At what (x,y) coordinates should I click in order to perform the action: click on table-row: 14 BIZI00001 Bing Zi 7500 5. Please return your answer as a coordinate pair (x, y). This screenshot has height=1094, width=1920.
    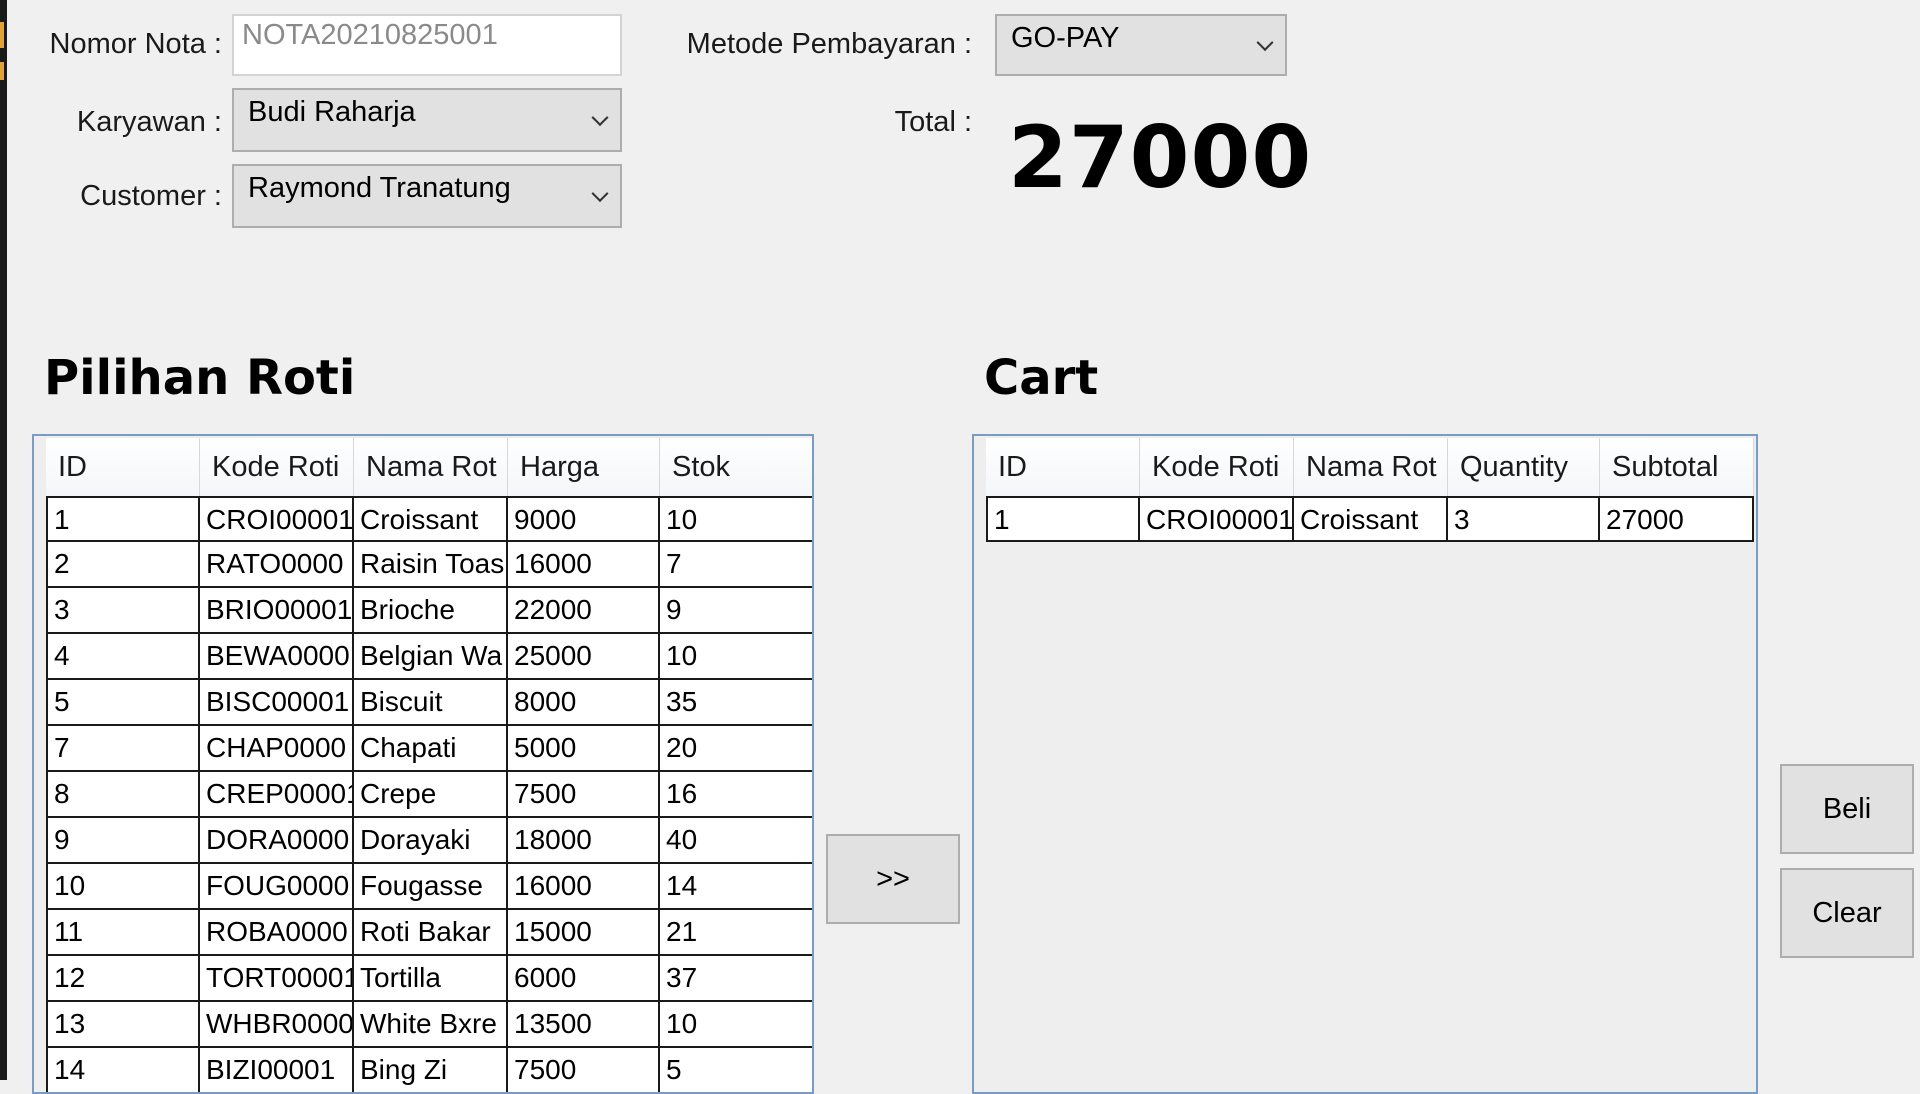
    Looking at the image, I should click on (429, 1070).